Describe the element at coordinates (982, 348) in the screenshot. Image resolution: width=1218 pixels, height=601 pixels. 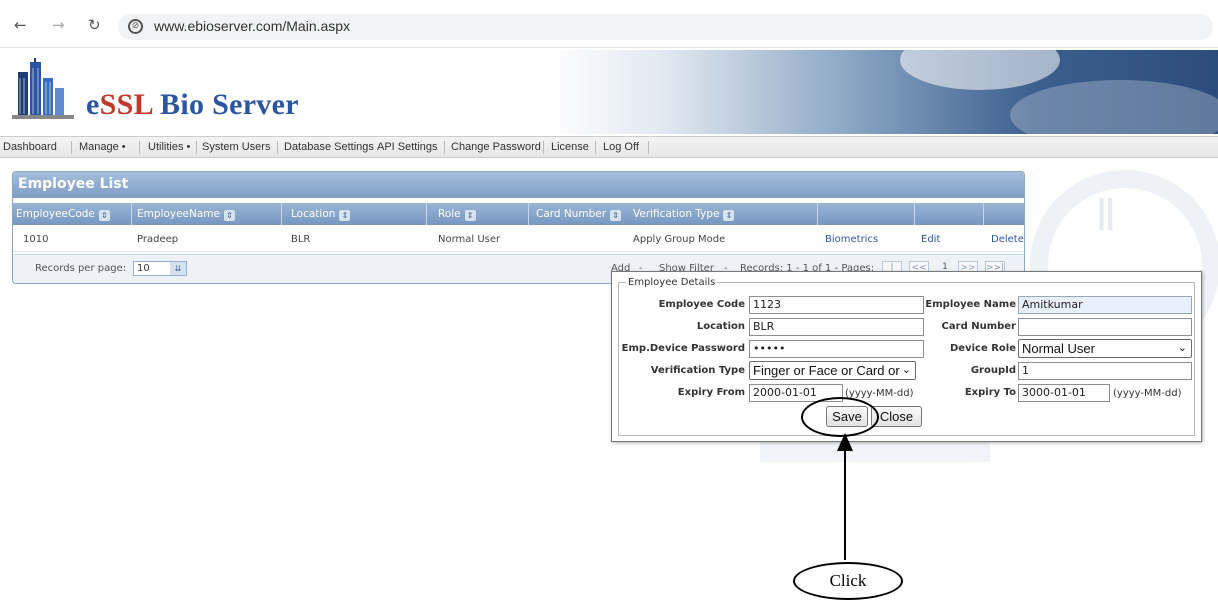
I see `device-role-label: Device Role` at that location.